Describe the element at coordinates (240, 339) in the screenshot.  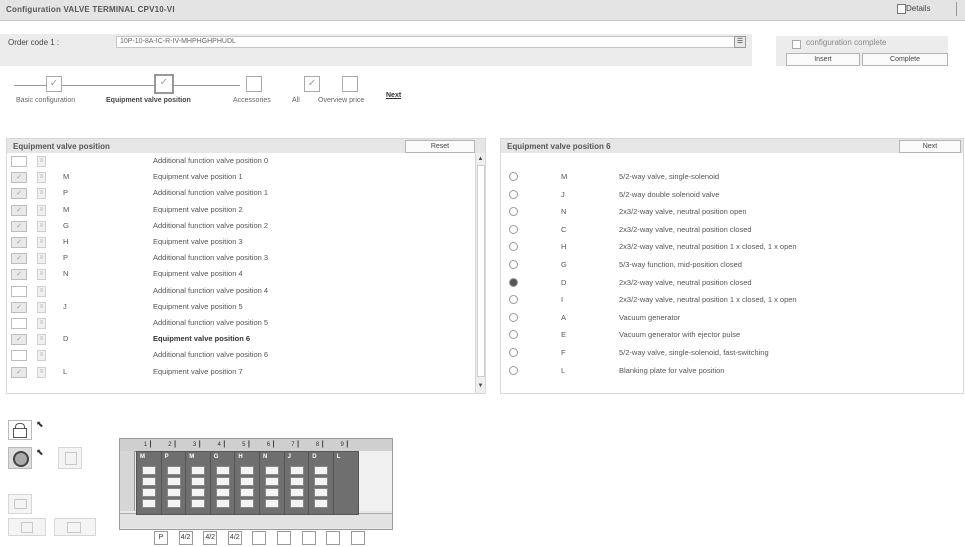
I see `equipment-row: ✓ ≡ D Equipment valve position 6` at that location.